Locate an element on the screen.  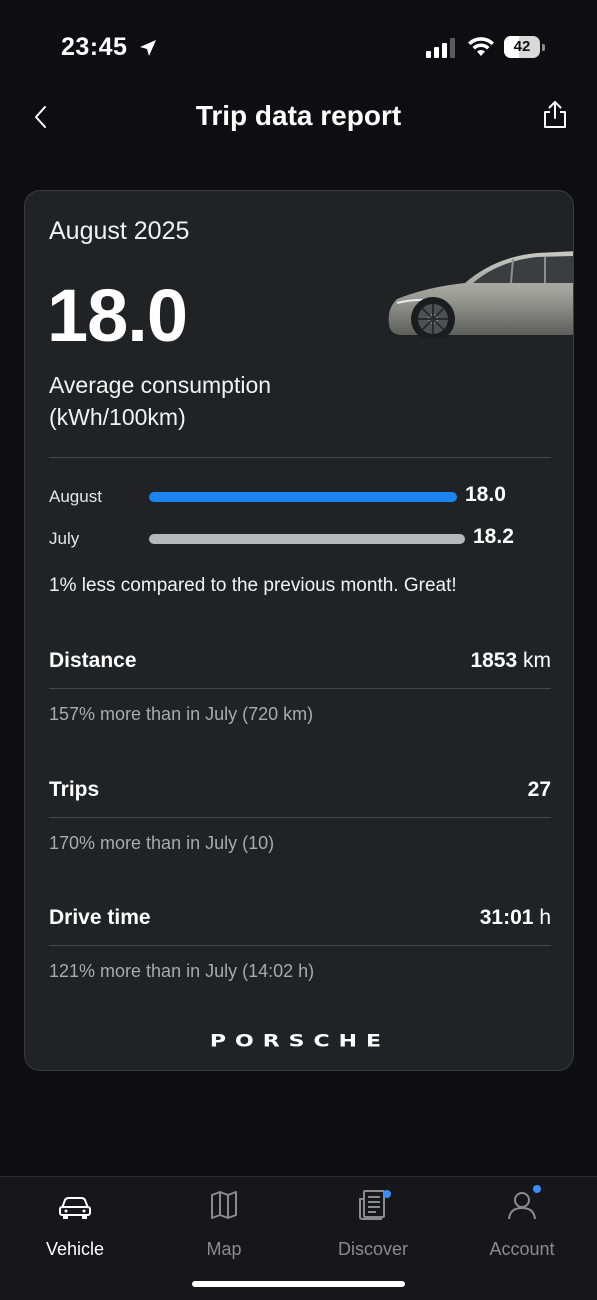
tab-label: Discover is located at coordinates (372, 1249).